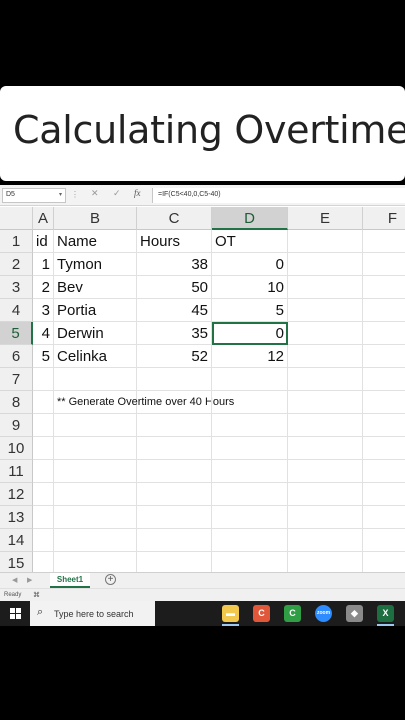 This screenshot has width=405, height=720. What do you see at coordinates (250, 310) in the screenshot?
I see `cell-d4: 5` at bounding box center [250, 310].